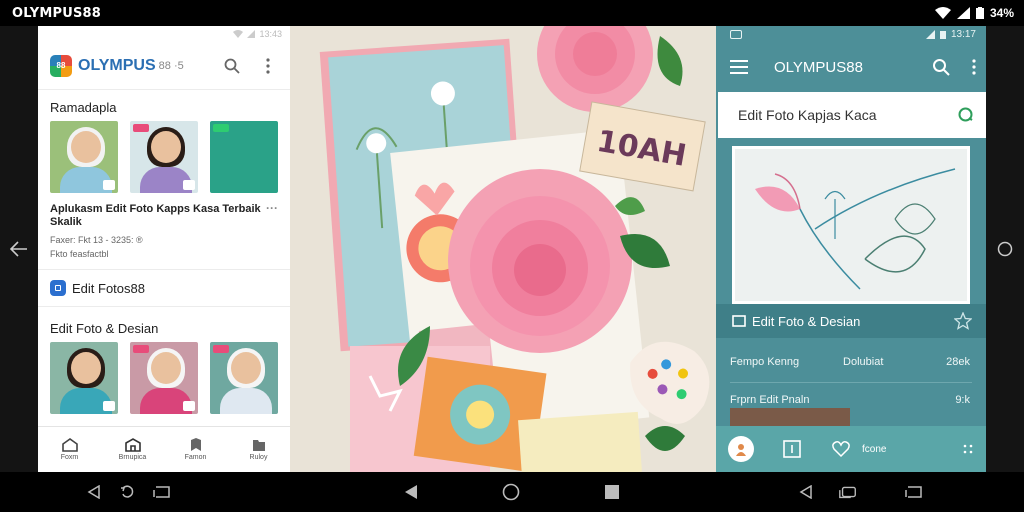 Image resolution: width=1024 pixels, height=512 pixels. I want to click on nav-recents-button-right, so click(914, 492).